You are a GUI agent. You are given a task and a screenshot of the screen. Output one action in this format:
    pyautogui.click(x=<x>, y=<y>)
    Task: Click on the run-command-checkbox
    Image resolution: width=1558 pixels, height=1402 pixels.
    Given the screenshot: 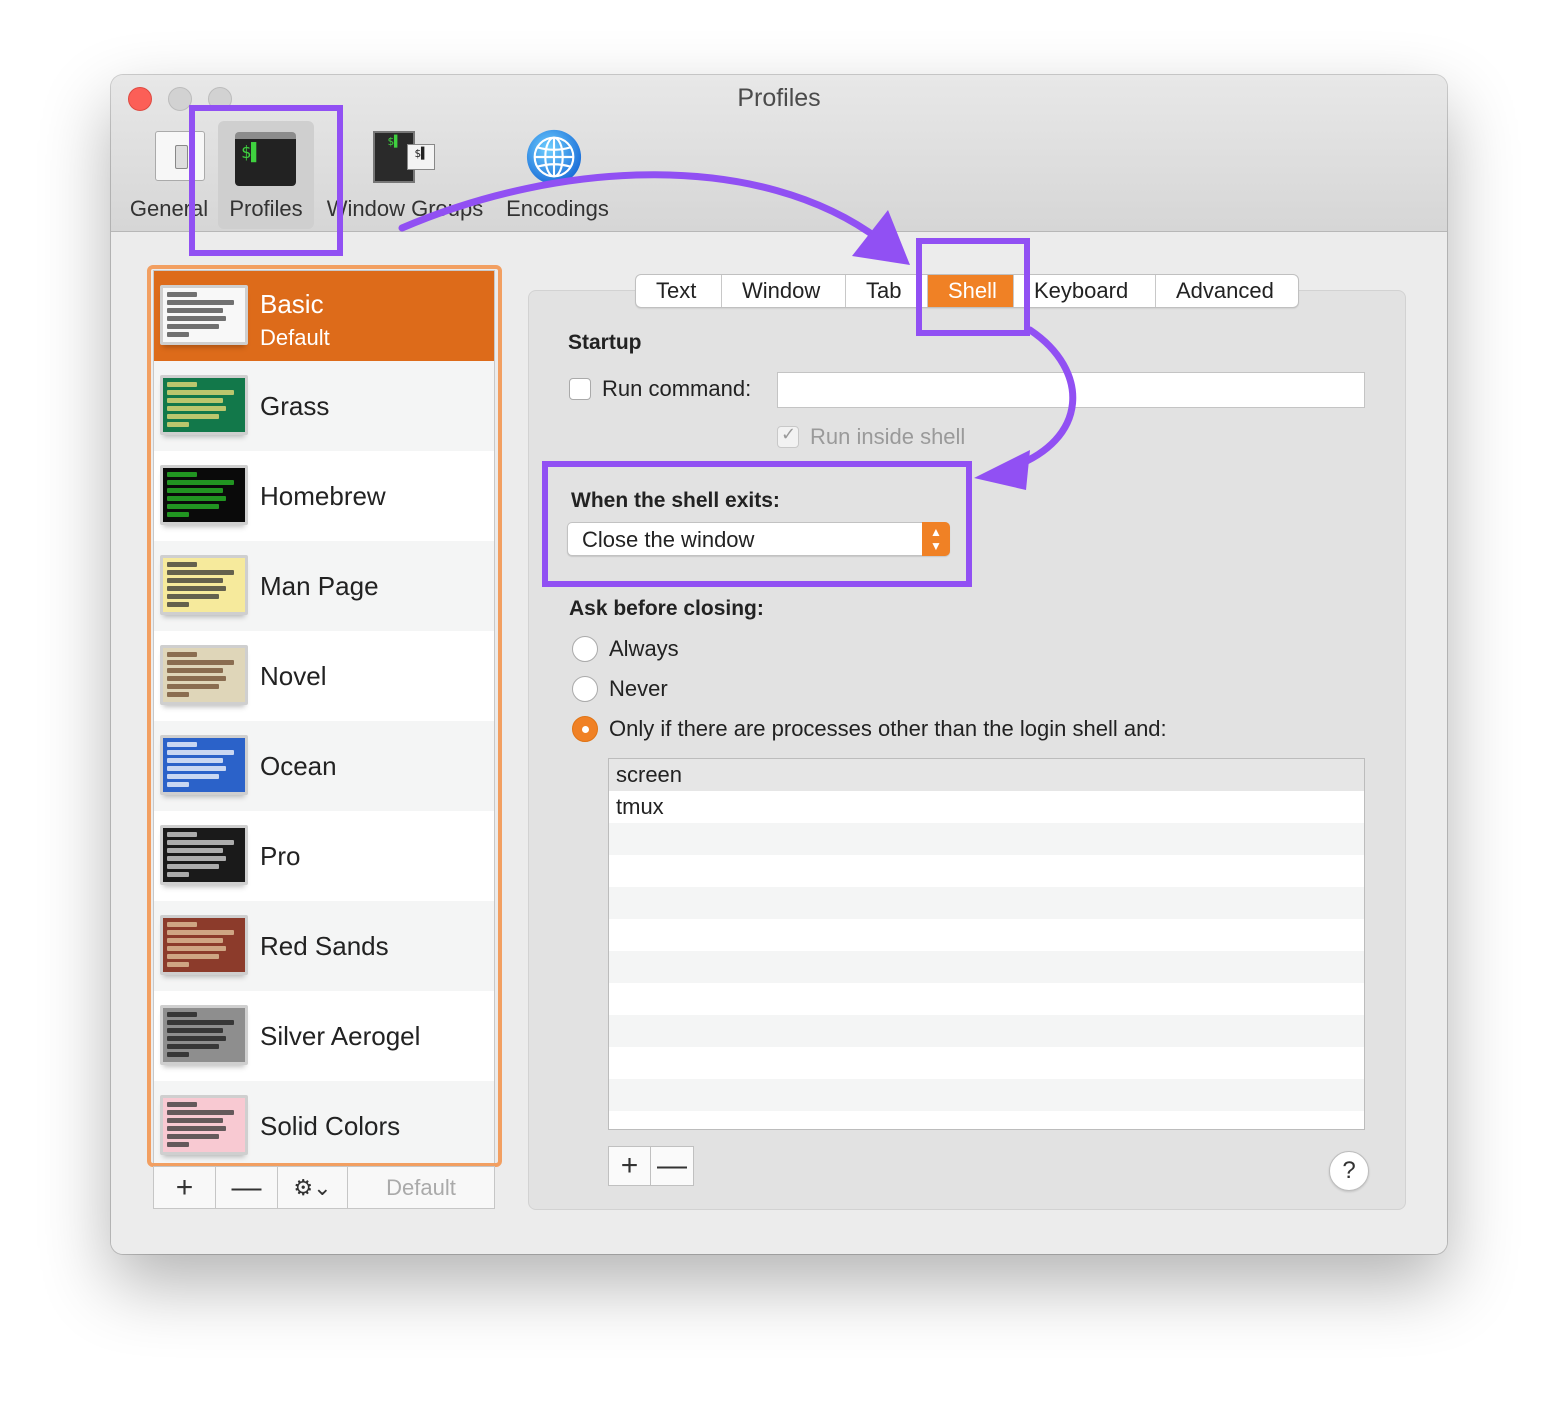 What is the action you would take?
    pyautogui.click(x=580, y=389)
    